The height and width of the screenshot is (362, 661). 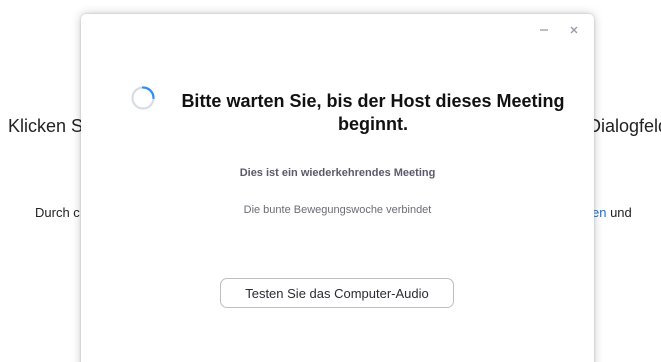 What do you see at coordinates (143, 98) in the screenshot?
I see `loading-spinner-icon` at bounding box center [143, 98].